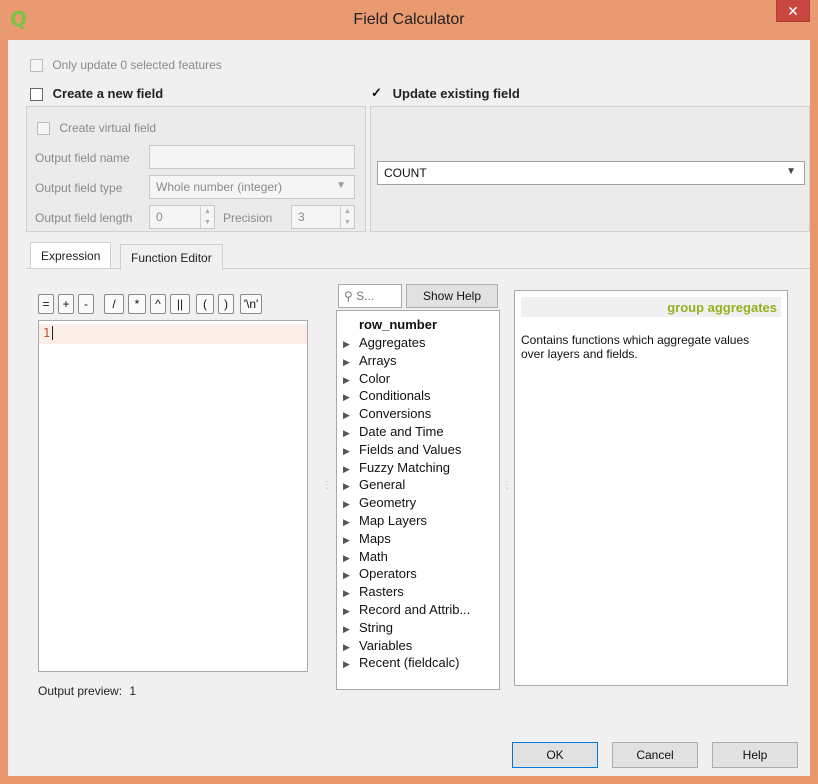 The width and height of the screenshot is (818, 784). Describe the element at coordinates (452, 296) in the screenshot. I see `show-help-button: Show Help` at that location.